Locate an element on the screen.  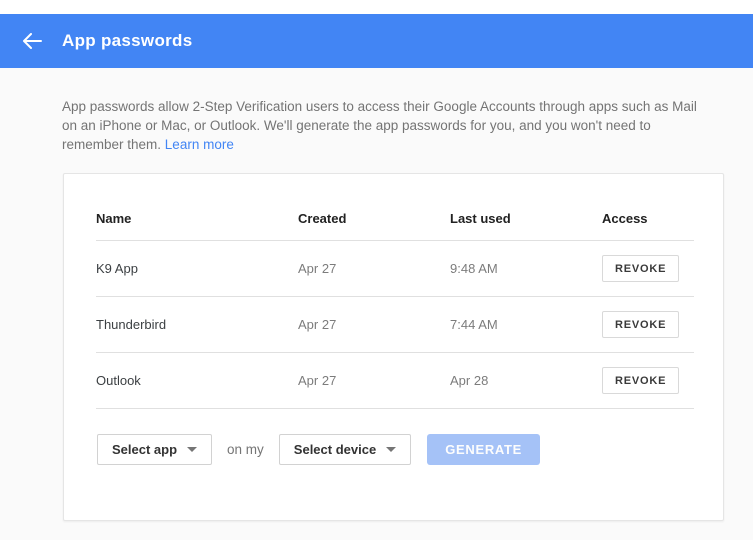
last-used-cell: 9:48 AM is located at coordinates (474, 268).